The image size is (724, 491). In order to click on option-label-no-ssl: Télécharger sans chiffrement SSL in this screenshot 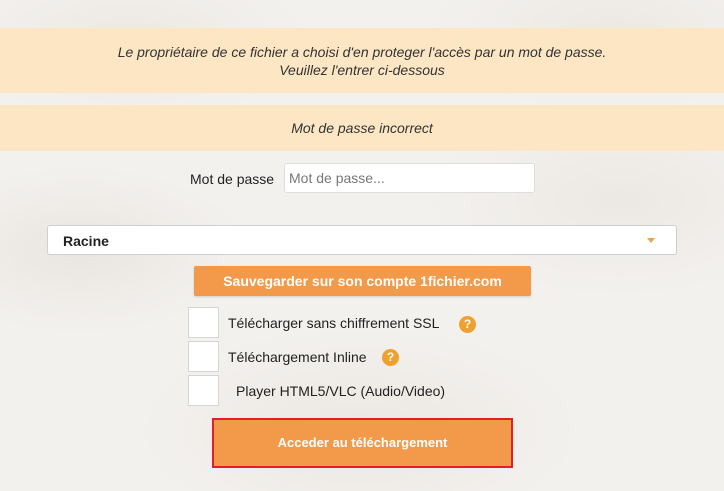, I will do `click(334, 323)`.